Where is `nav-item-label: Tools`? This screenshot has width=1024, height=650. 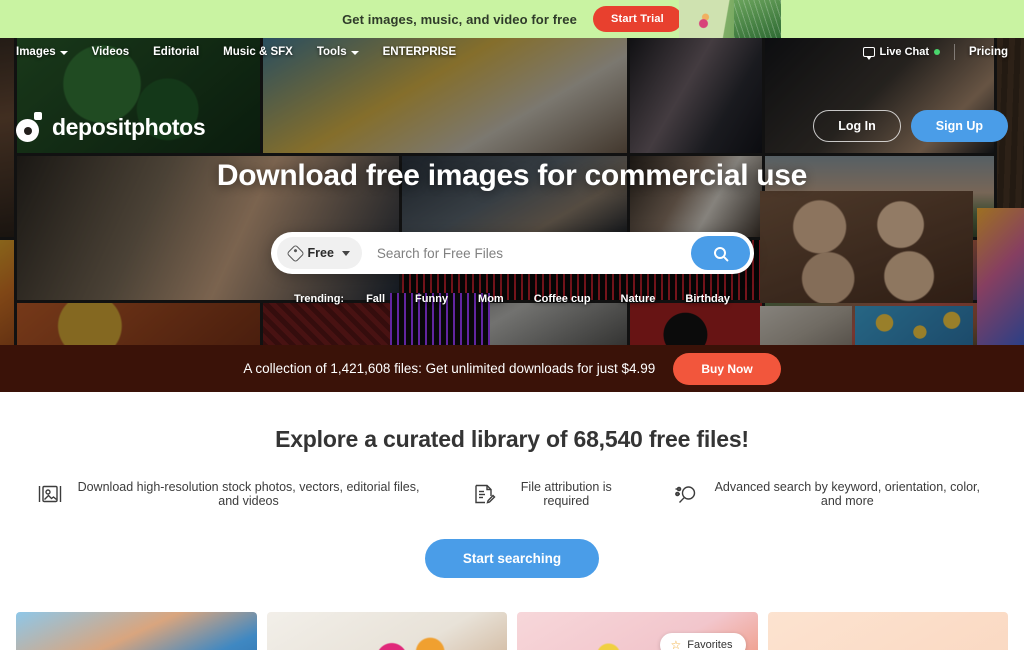
nav-item-label: Tools is located at coordinates (331, 52).